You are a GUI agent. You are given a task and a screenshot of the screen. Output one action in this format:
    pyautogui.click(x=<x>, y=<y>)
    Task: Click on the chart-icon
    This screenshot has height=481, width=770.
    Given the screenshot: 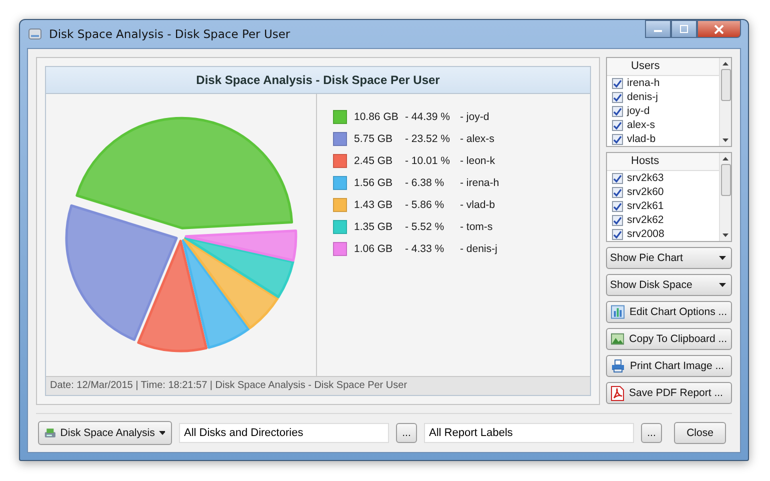 What is the action you would take?
    pyautogui.click(x=618, y=312)
    